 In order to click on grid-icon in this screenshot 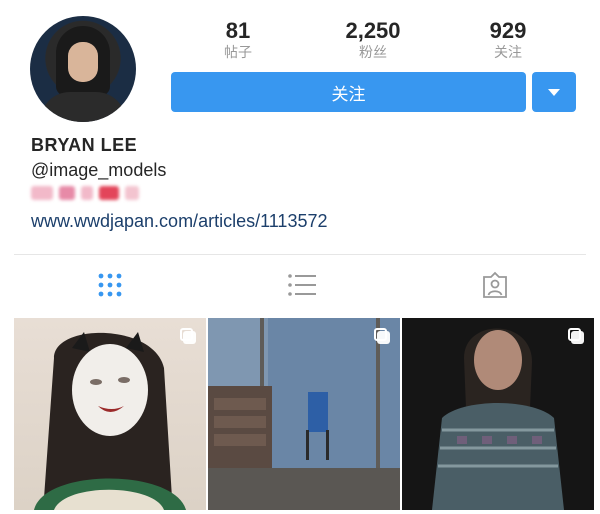, I will do `click(110, 285)`.